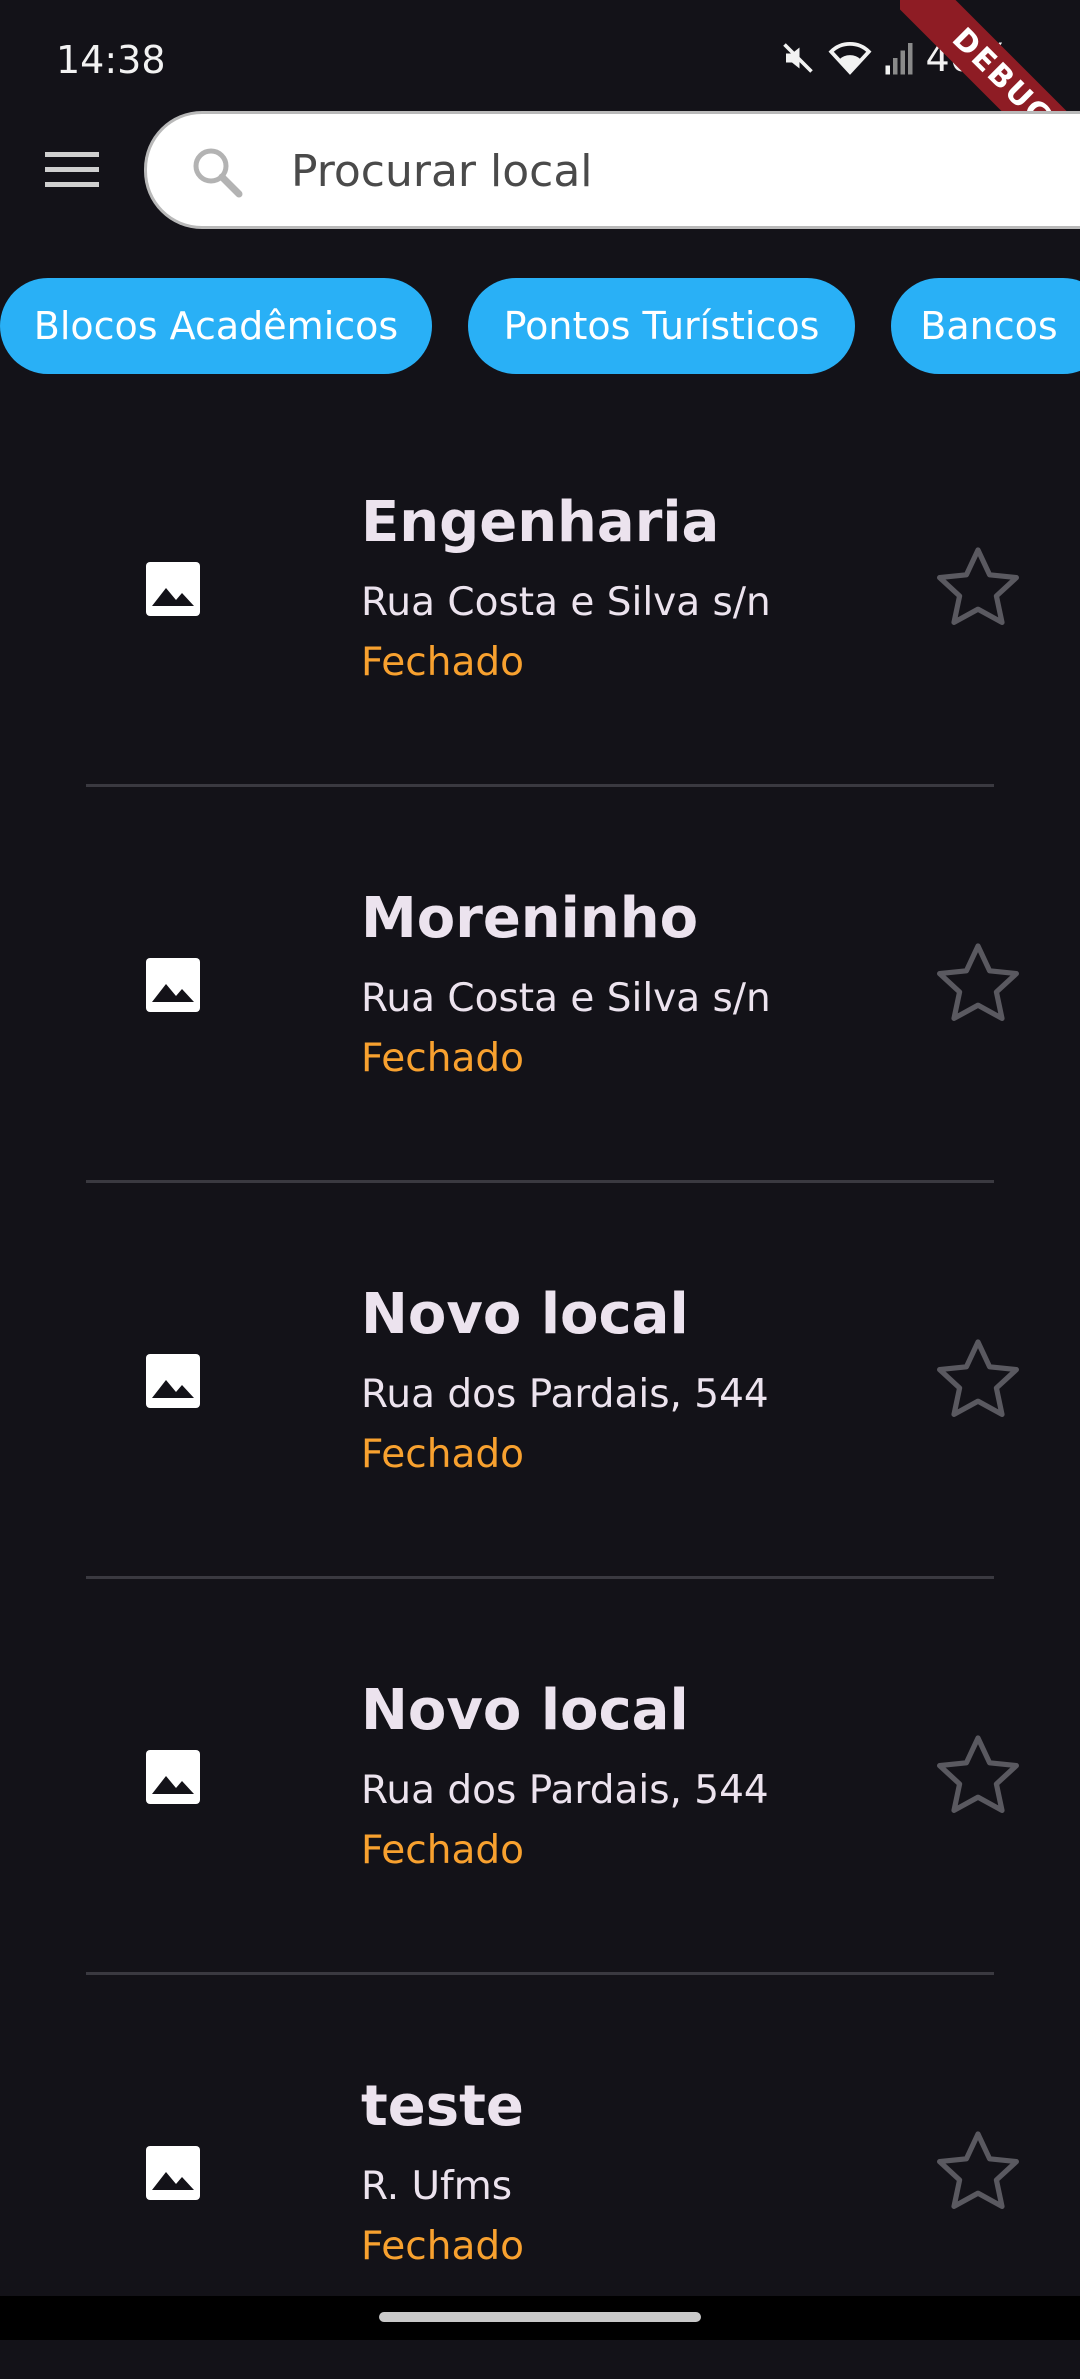  I want to click on status-bar: 14:38 46%, so click(540, 55).